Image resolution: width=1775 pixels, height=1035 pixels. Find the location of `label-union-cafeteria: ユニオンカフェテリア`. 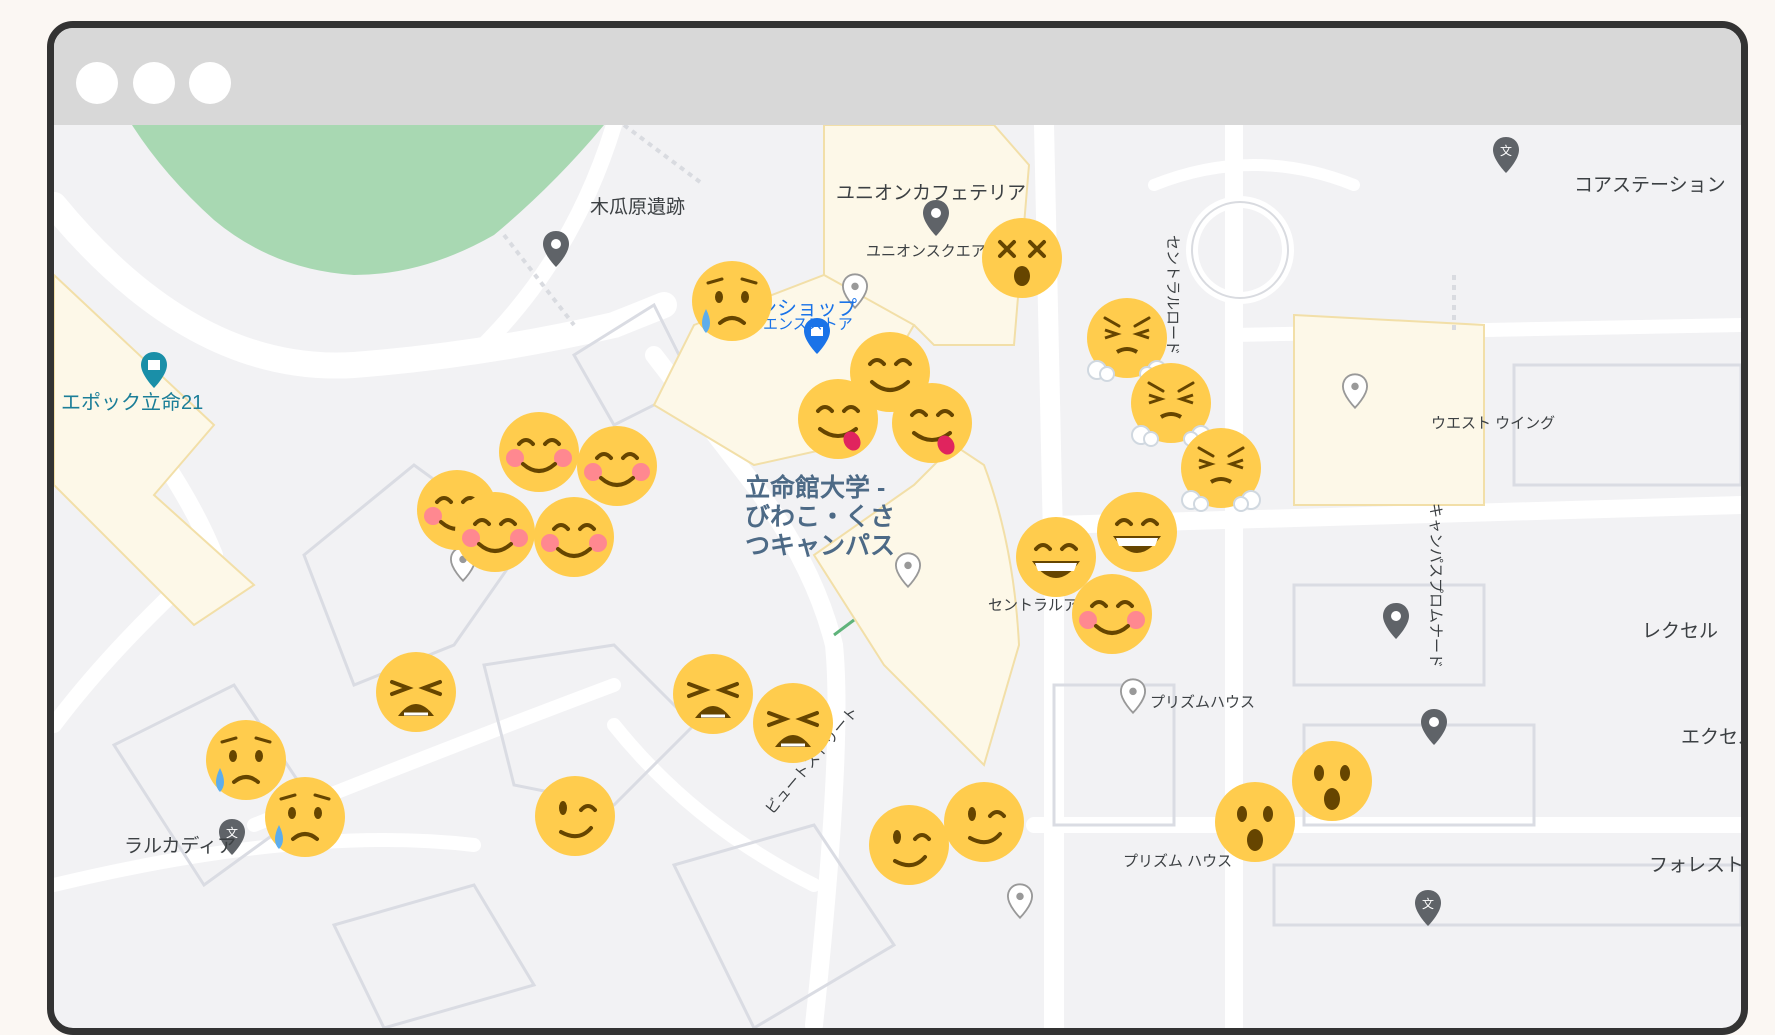

label-union-cafeteria: ユニオンカフェテリア is located at coordinates (931, 193).